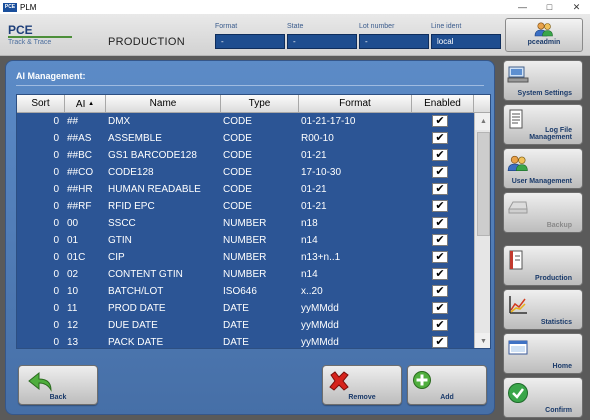  I want to click on format-label: Format, so click(226, 26).